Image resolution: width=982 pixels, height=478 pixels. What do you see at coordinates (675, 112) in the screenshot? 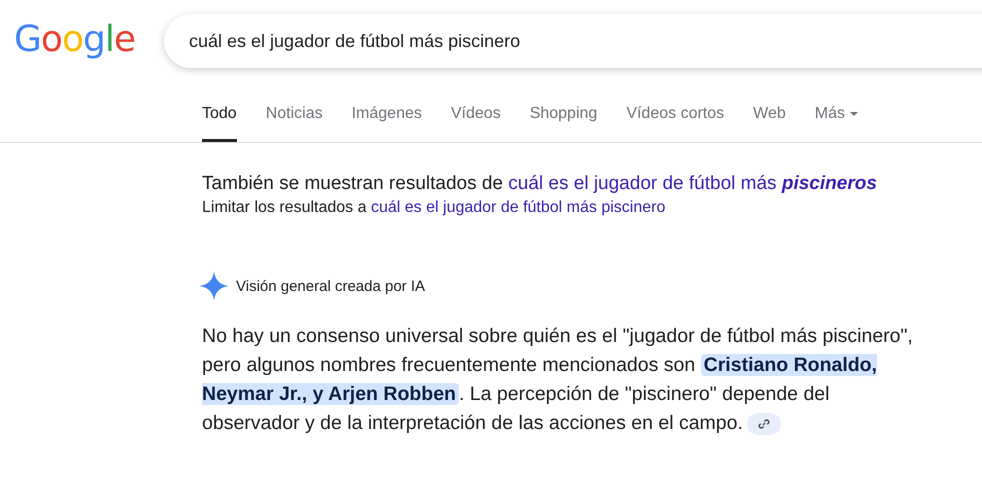
I see `nav-tab: Vídeos cortos` at bounding box center [675, 112].